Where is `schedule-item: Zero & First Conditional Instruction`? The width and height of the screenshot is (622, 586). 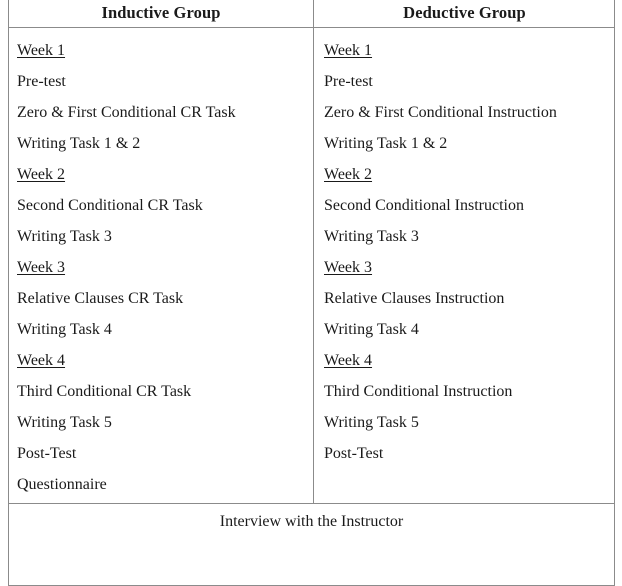 schedule-item: Zero & First Conditional Instruction is located at coordinates (440, 112).